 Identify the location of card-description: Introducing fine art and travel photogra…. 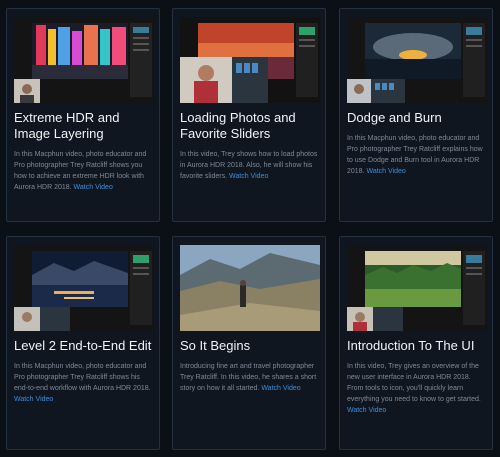
(250, 377).